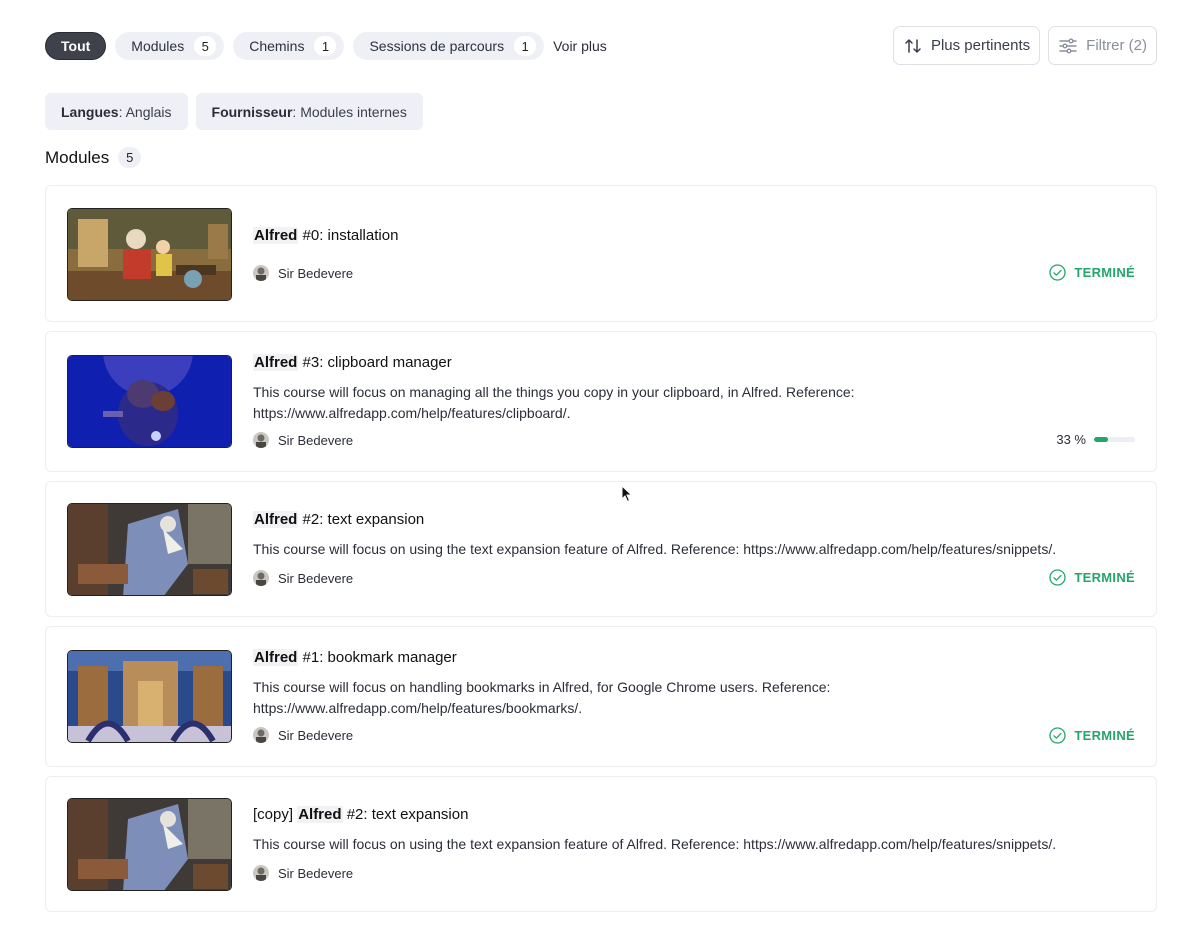  Describe the element at coordinates (348, 235) in the screenshot. I see `title-rest: #0: installation` at that location.